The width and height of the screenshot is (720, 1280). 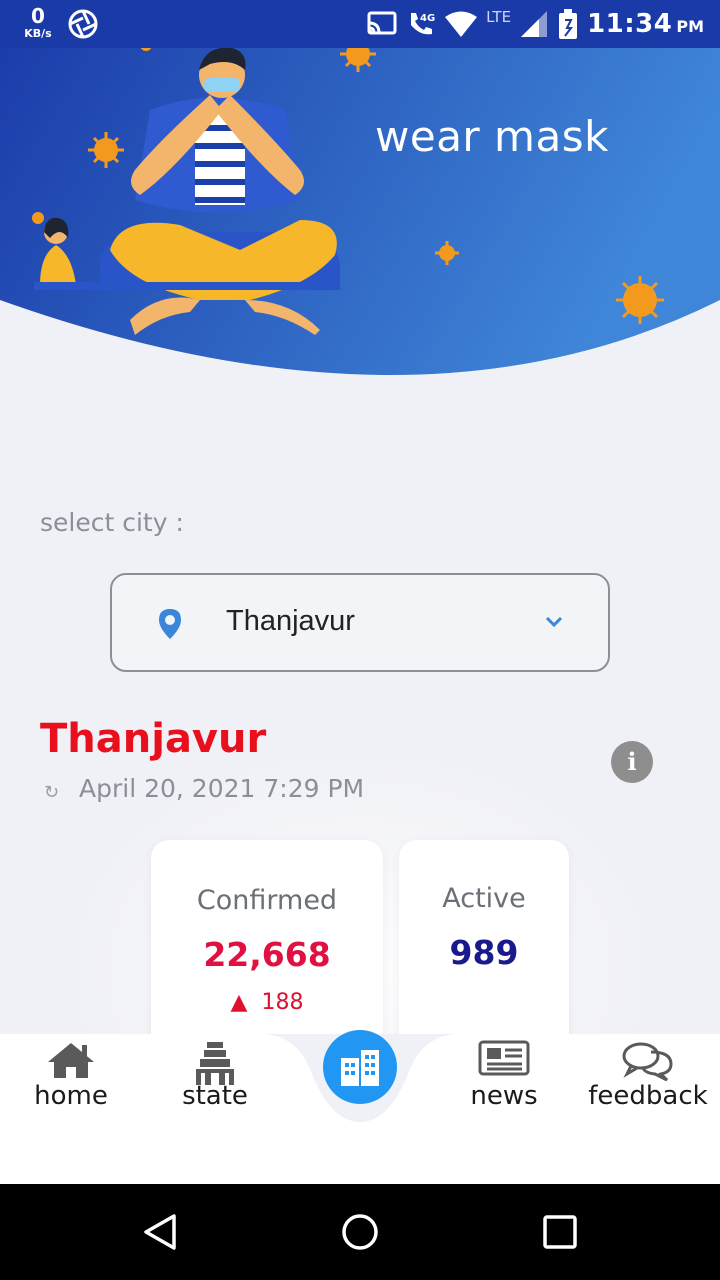 What do you see at coordinates (648, 1096) in the screenshot?
I see `nav-feedback-label: feedback` at bounding box center [648, 1096].